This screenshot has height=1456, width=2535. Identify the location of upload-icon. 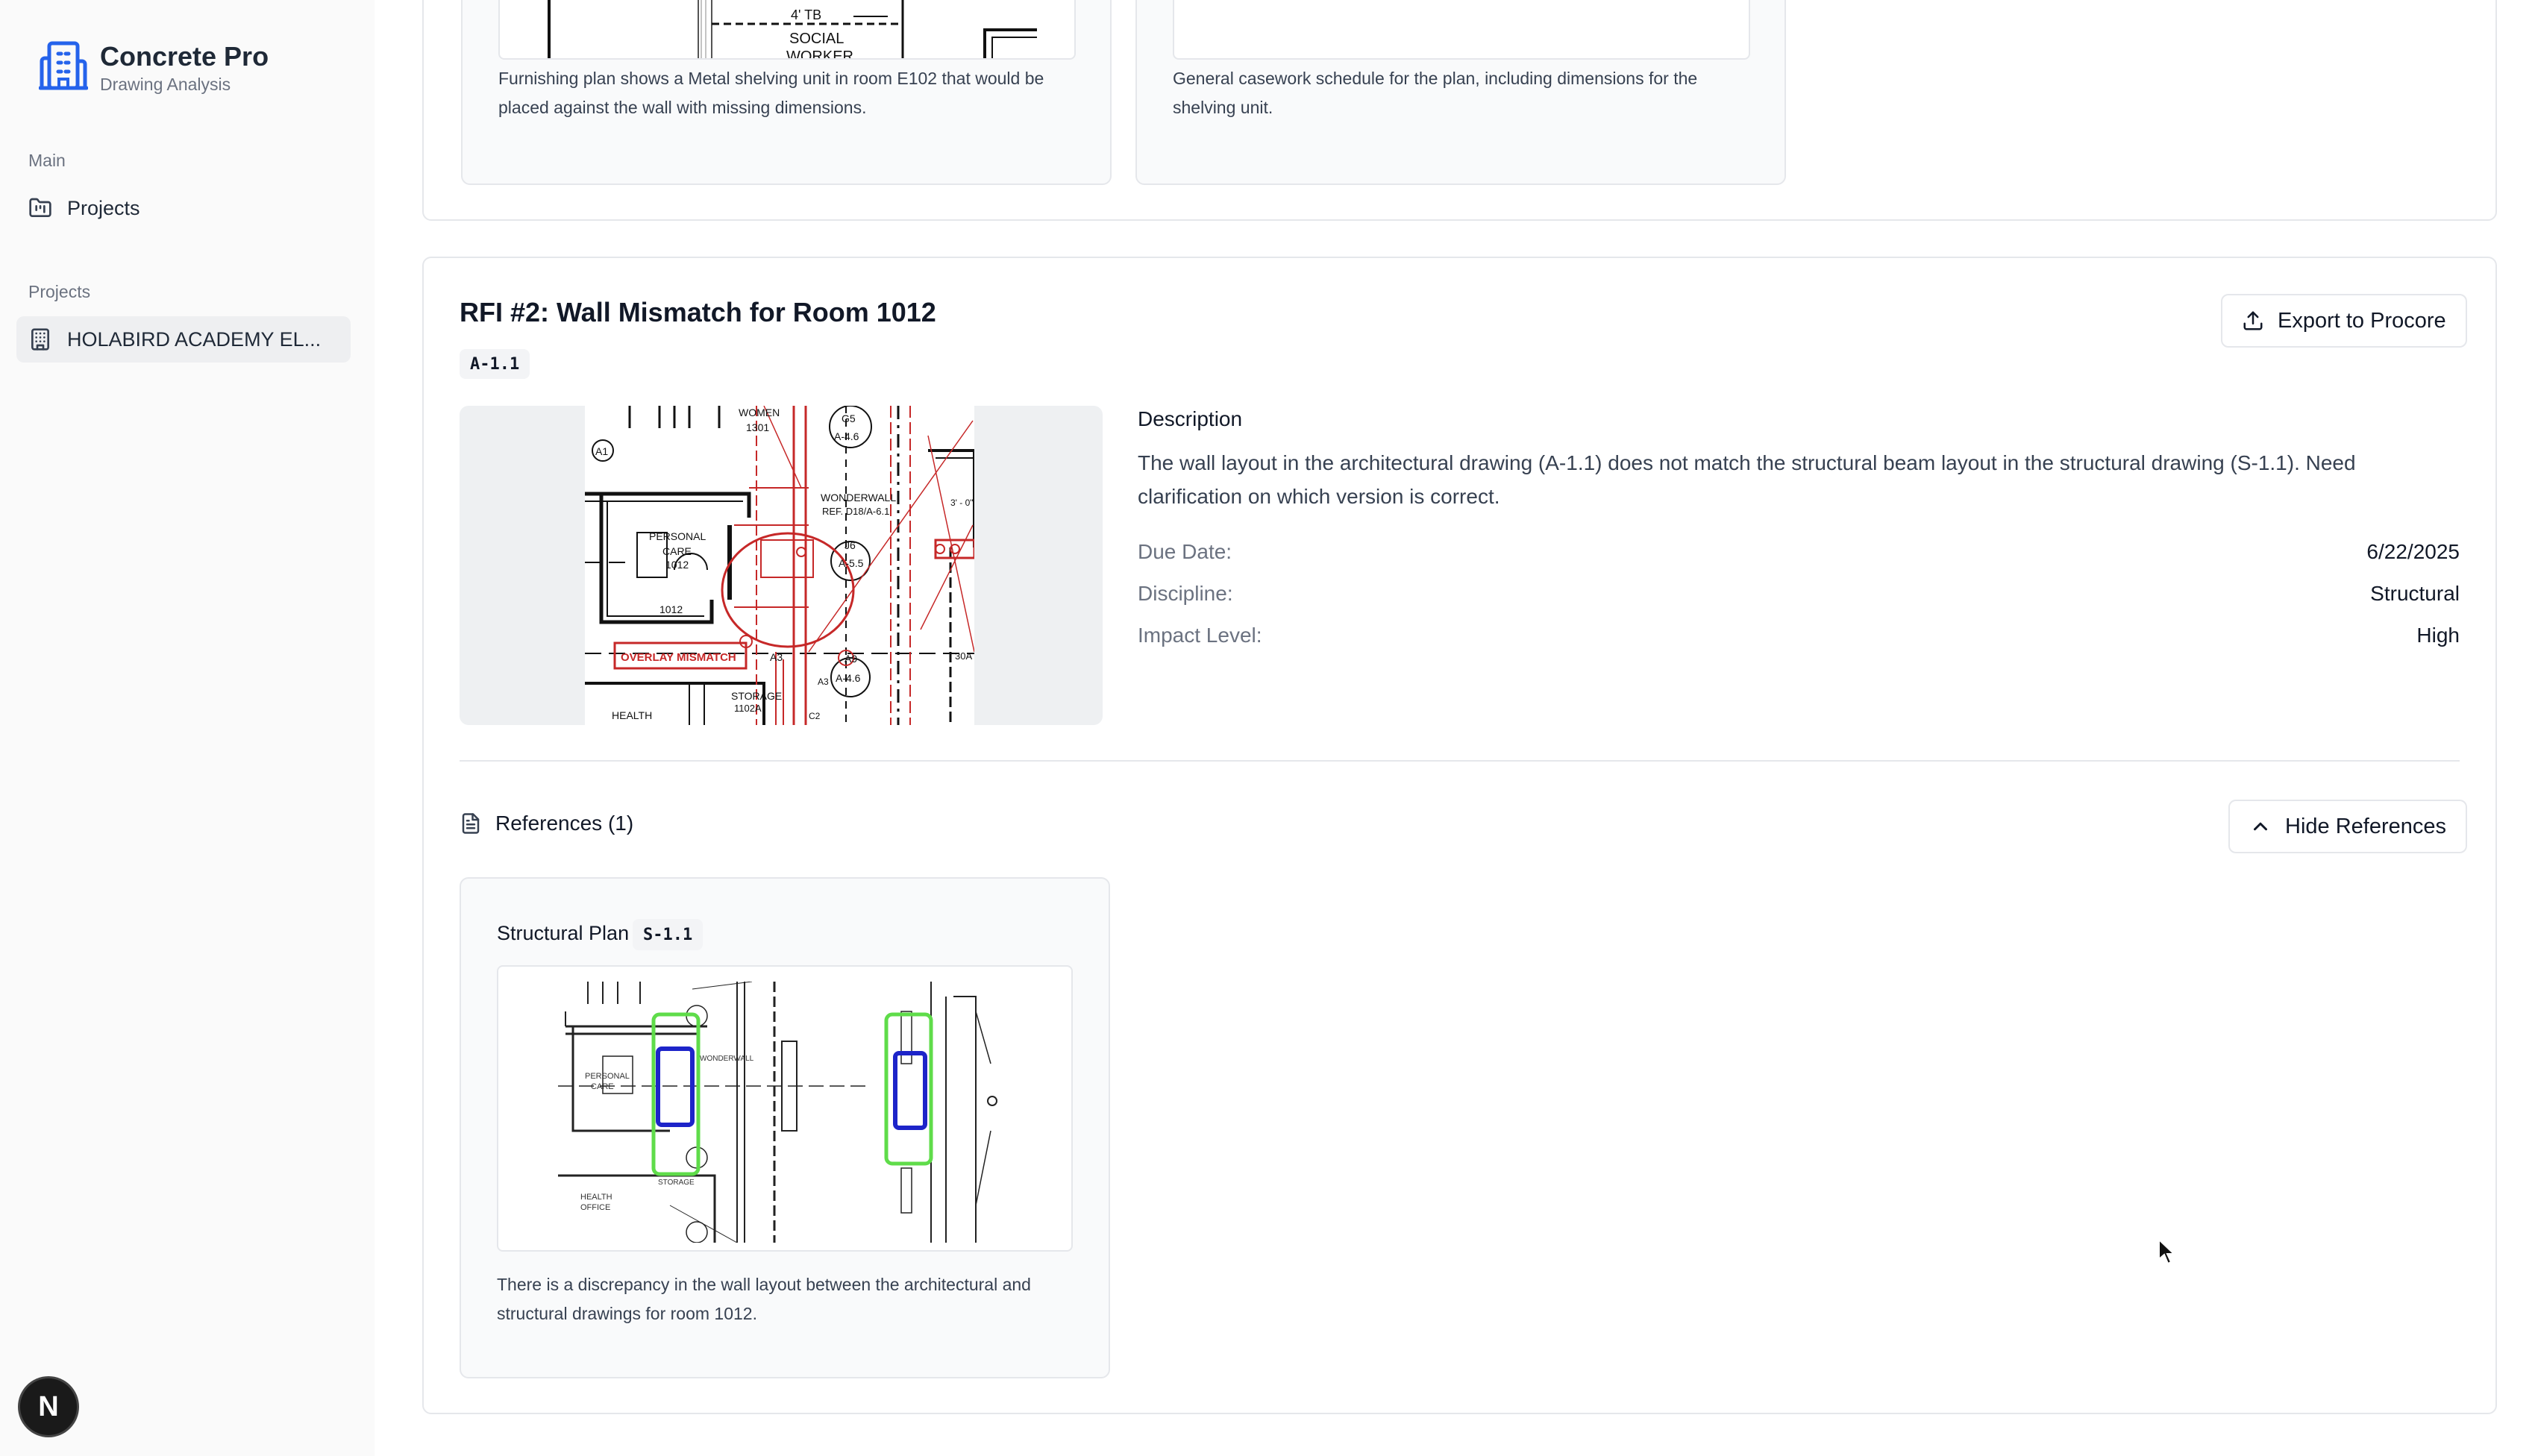
(2253, 320).